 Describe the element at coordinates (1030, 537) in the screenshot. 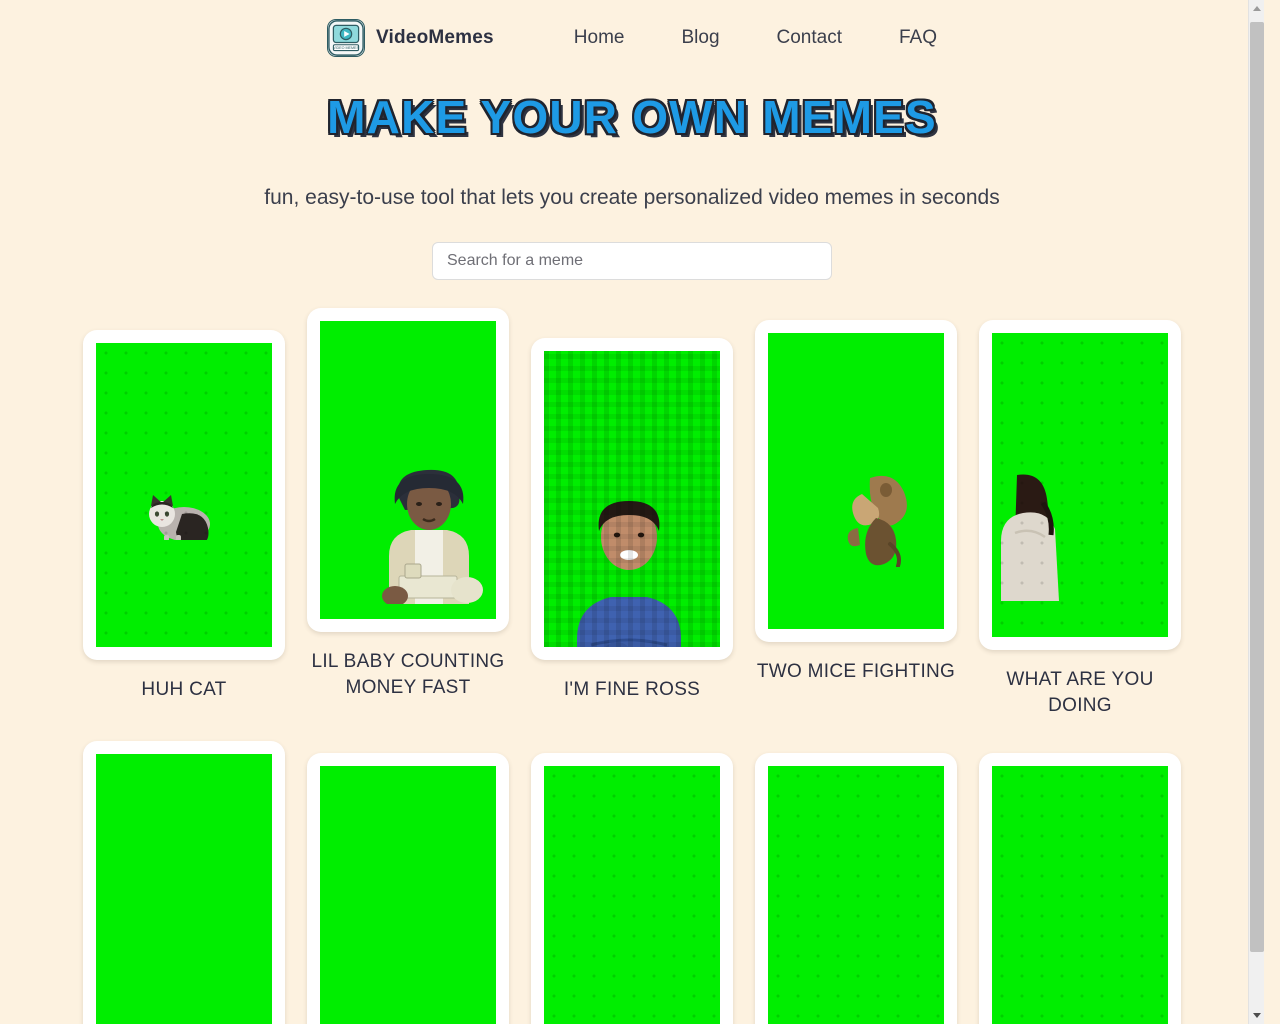

I see `meme-subject-person-partial` at that location.